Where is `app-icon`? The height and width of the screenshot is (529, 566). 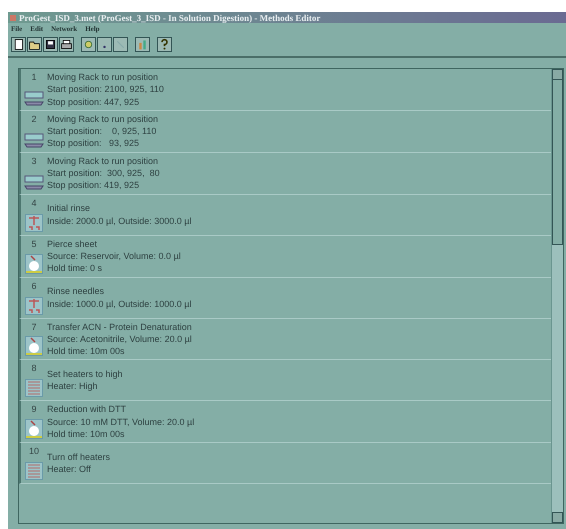
app-icon is located at coordinates (13, 17).